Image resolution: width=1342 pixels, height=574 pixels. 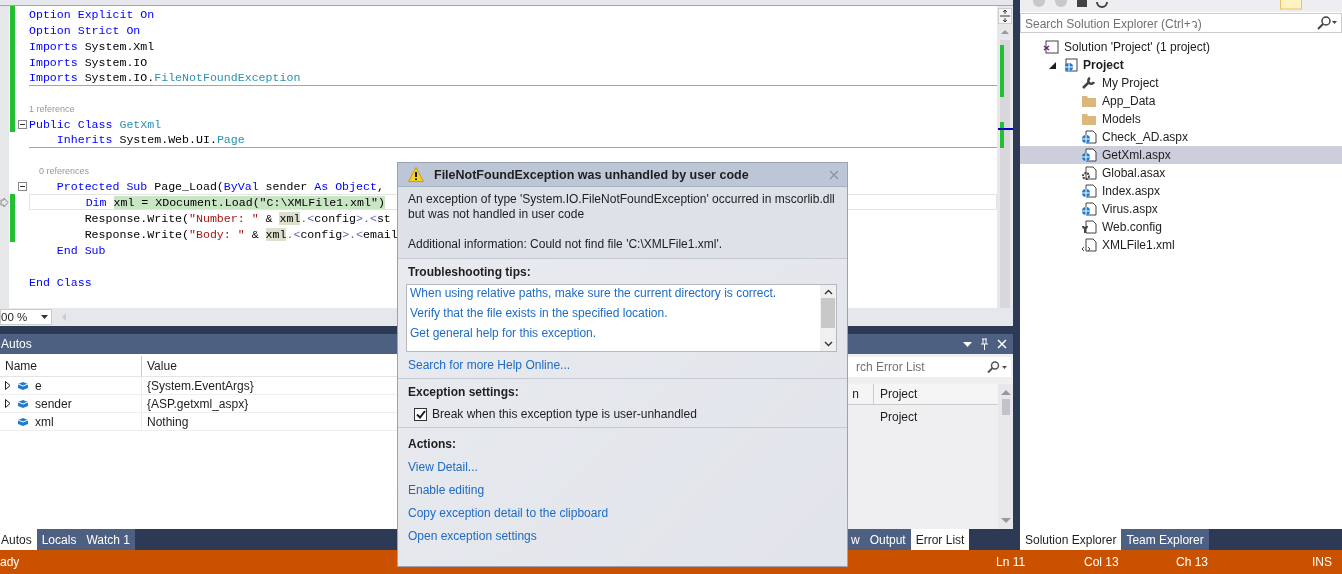 What do you see at coordinates (828, 292) in the screenshot?
I see `scroll-up-icon` at bounding box center [828, 292].